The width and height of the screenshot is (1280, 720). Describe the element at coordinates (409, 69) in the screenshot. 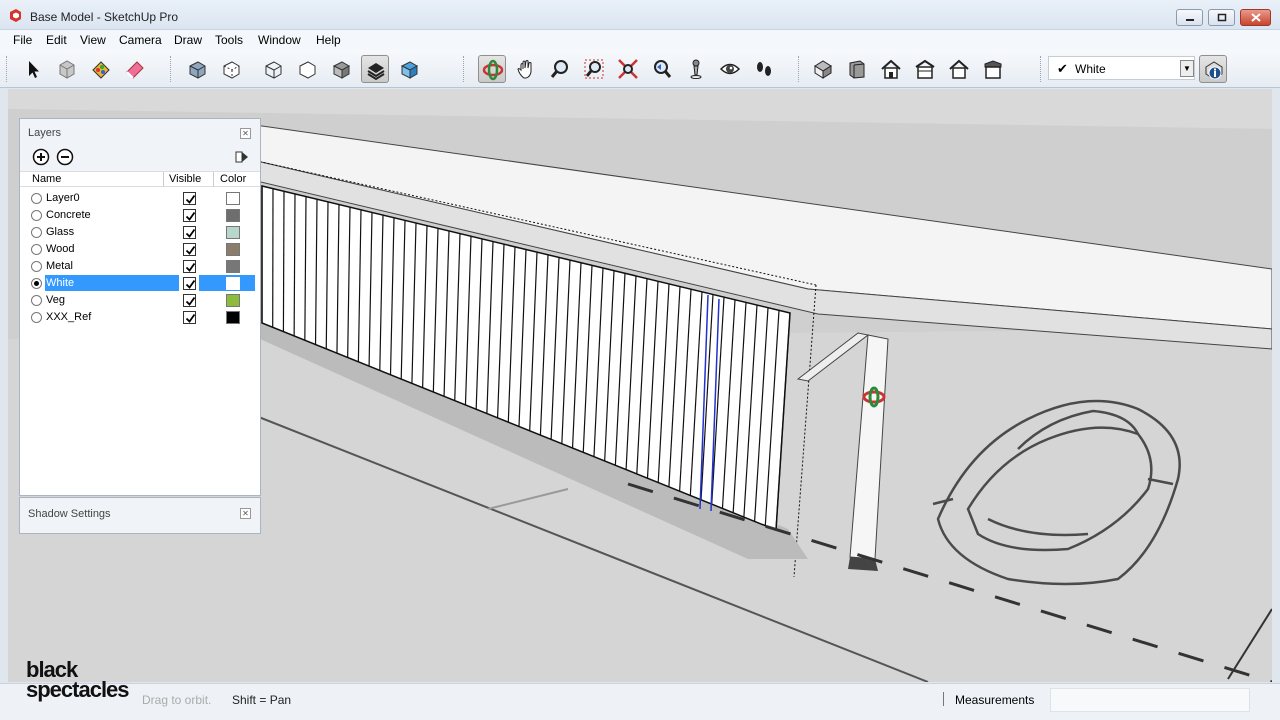

I see `monochrome-button` at that location.